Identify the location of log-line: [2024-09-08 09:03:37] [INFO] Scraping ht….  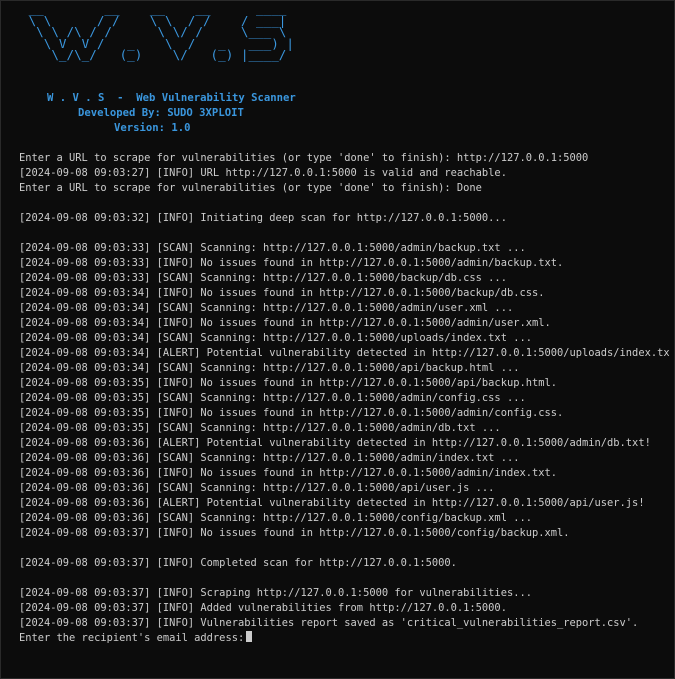
(275, 593).